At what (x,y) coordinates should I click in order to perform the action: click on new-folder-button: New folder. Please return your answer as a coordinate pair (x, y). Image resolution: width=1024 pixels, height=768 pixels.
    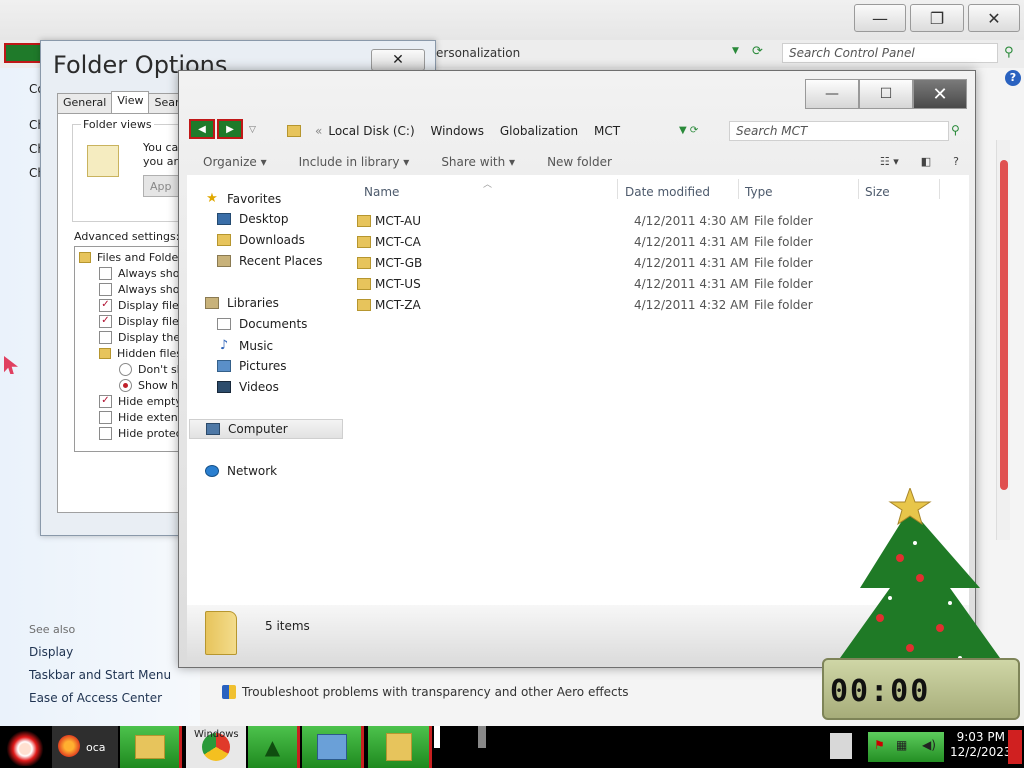
    Looking at the image, I should click on (579, 162).